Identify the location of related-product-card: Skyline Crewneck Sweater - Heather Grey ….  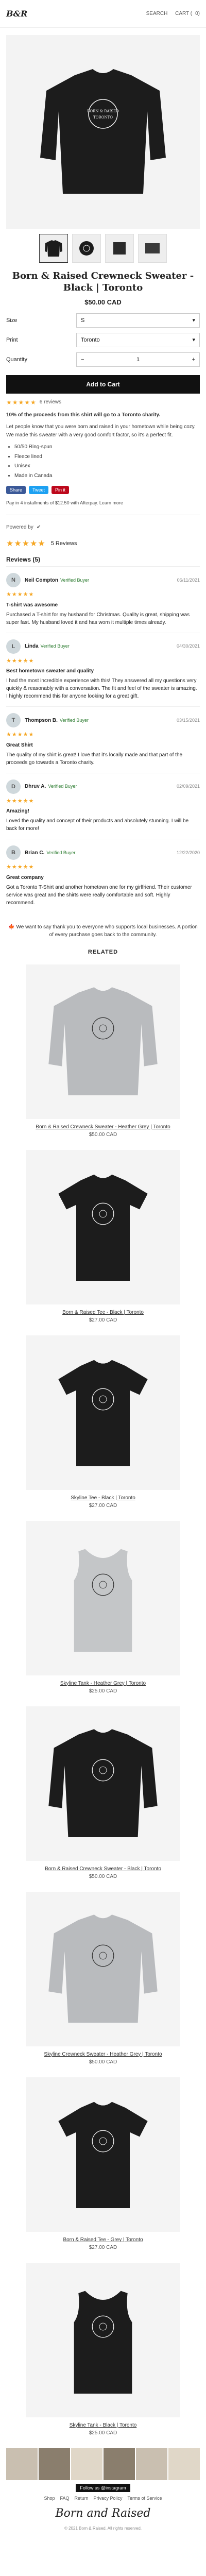
(103, 1978).